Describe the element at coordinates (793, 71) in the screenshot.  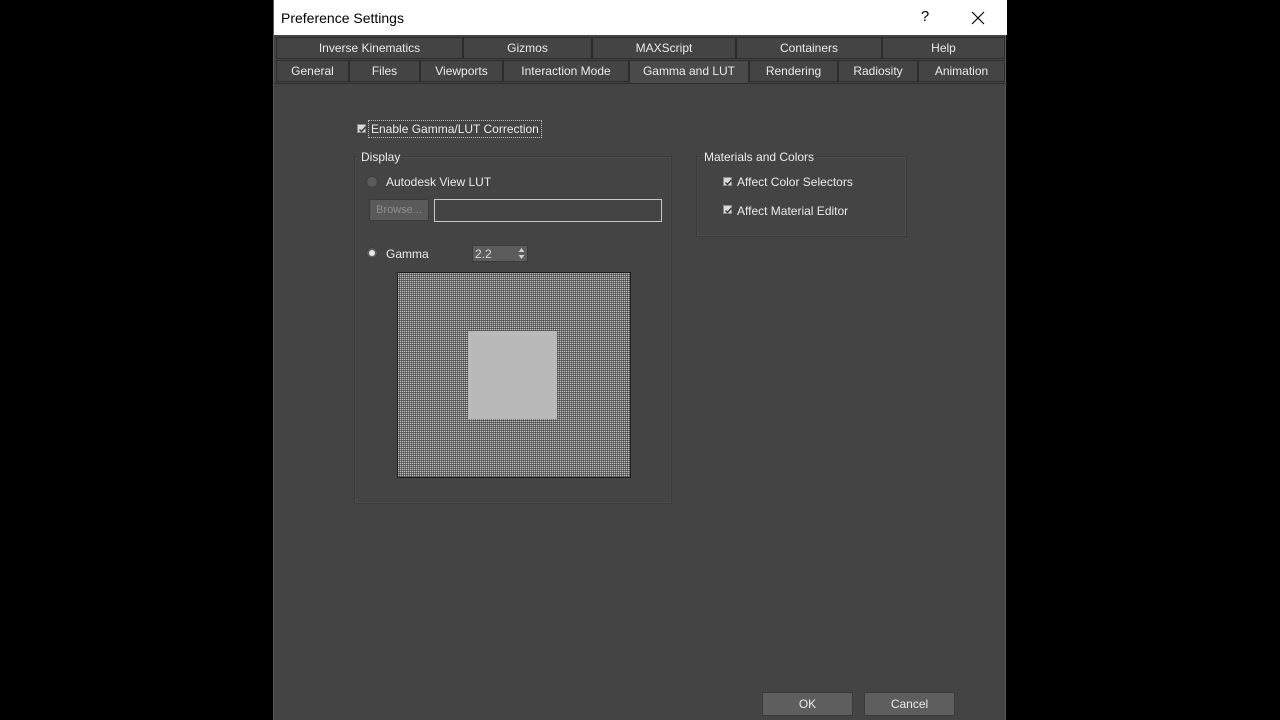
I see `tab-rendering: Rendering` at that location.